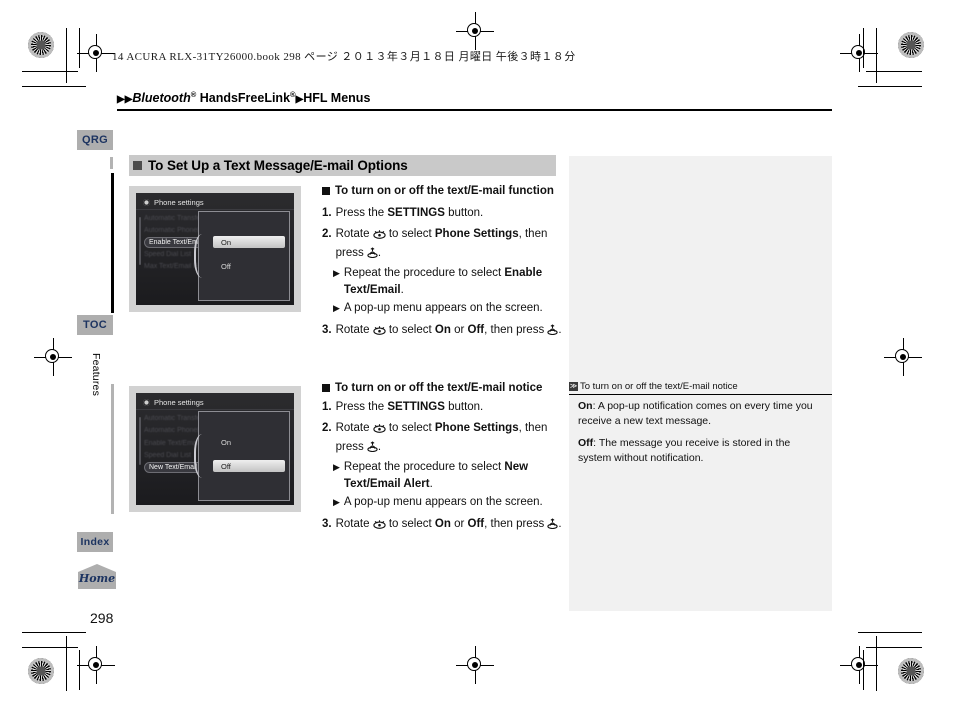 This screenshot has width=954, height=718. I want to click on registration-mark-left-mid, so click(53, 357).